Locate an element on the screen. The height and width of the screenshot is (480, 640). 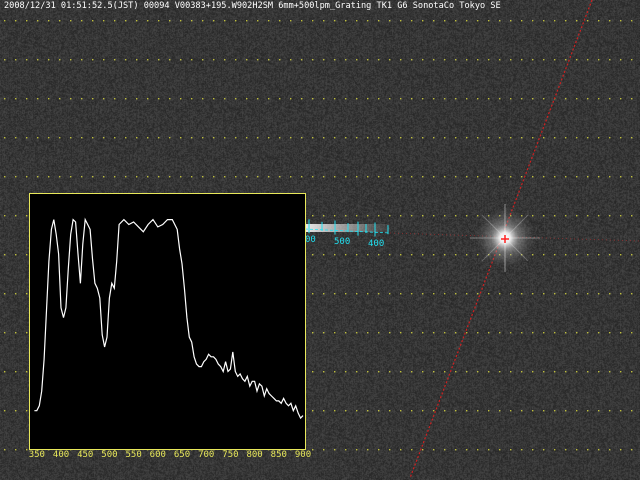
x-tick-label: 500 is located at coordinates (109, 455).